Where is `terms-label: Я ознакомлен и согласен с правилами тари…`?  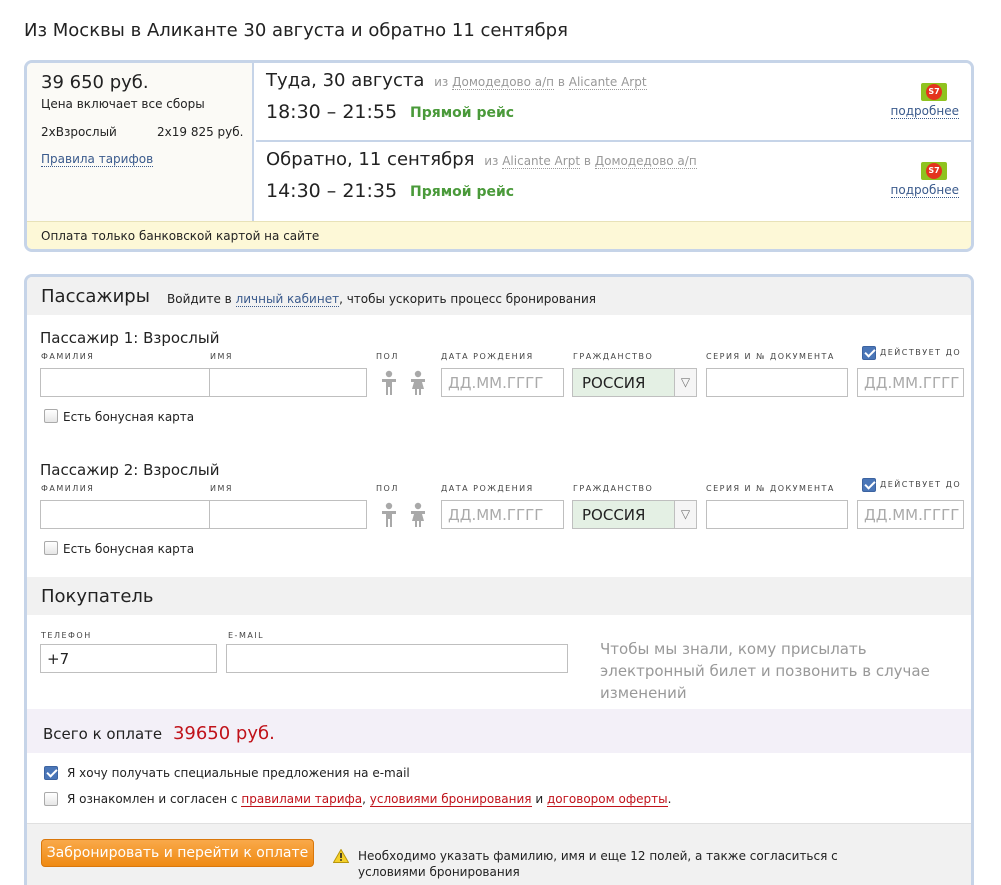 terms-label: Я ознакомлен и согласен с правилами тари… is located at coordinates (369, 799).